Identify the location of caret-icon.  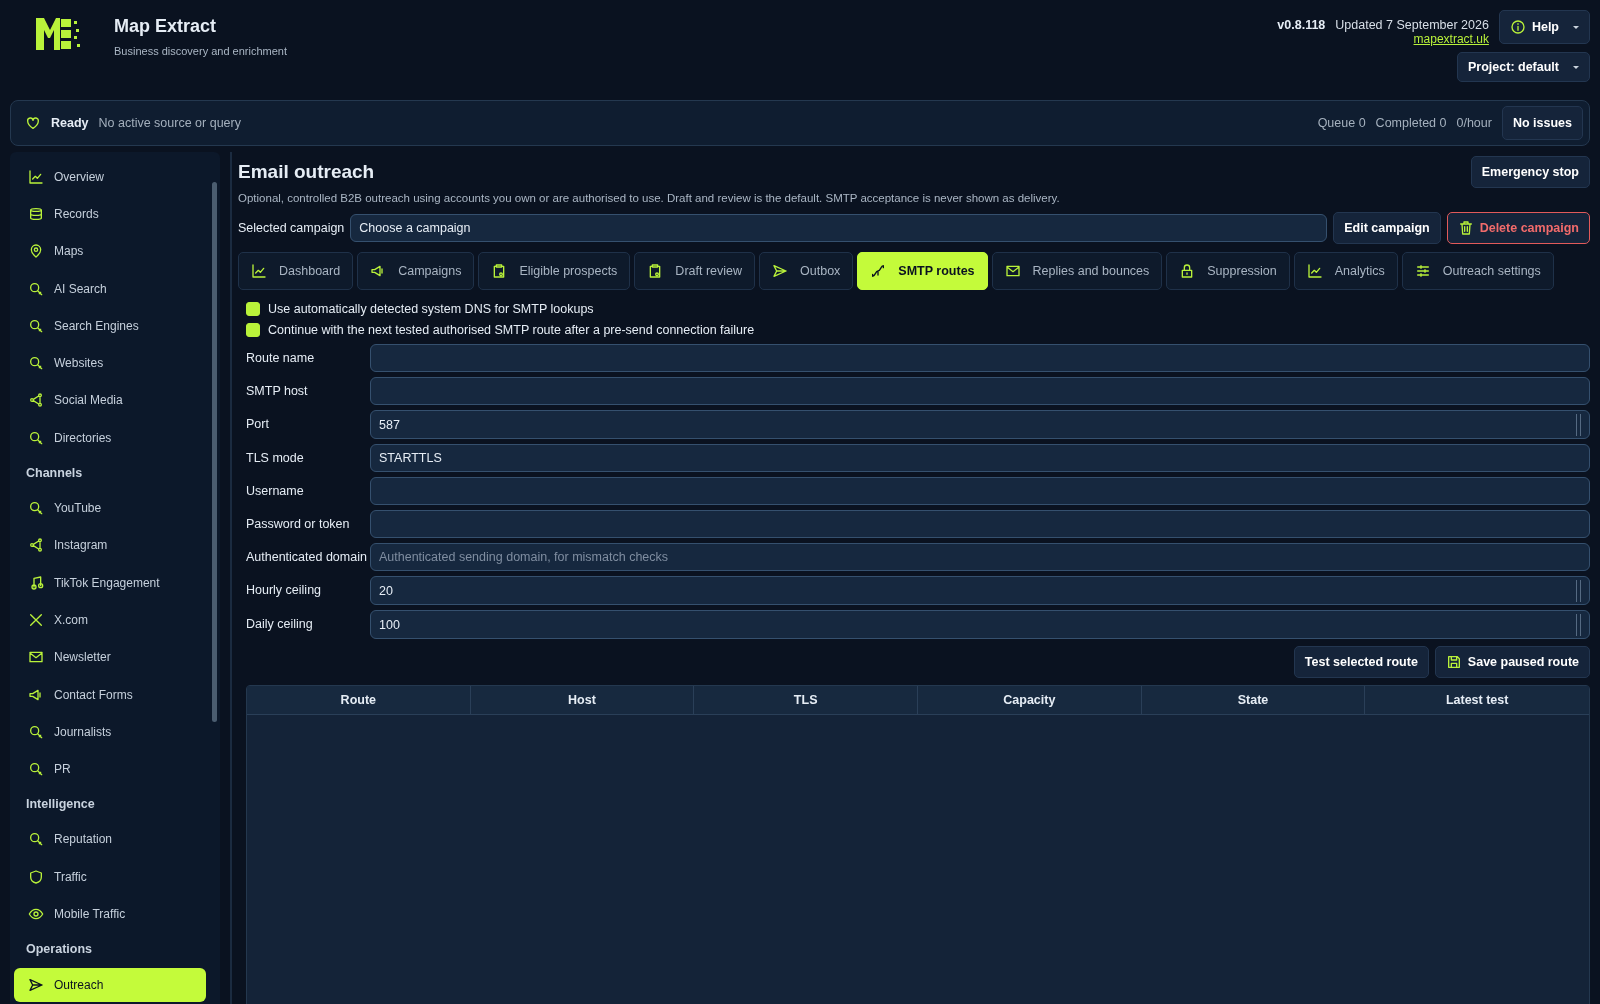
(1576, 67).